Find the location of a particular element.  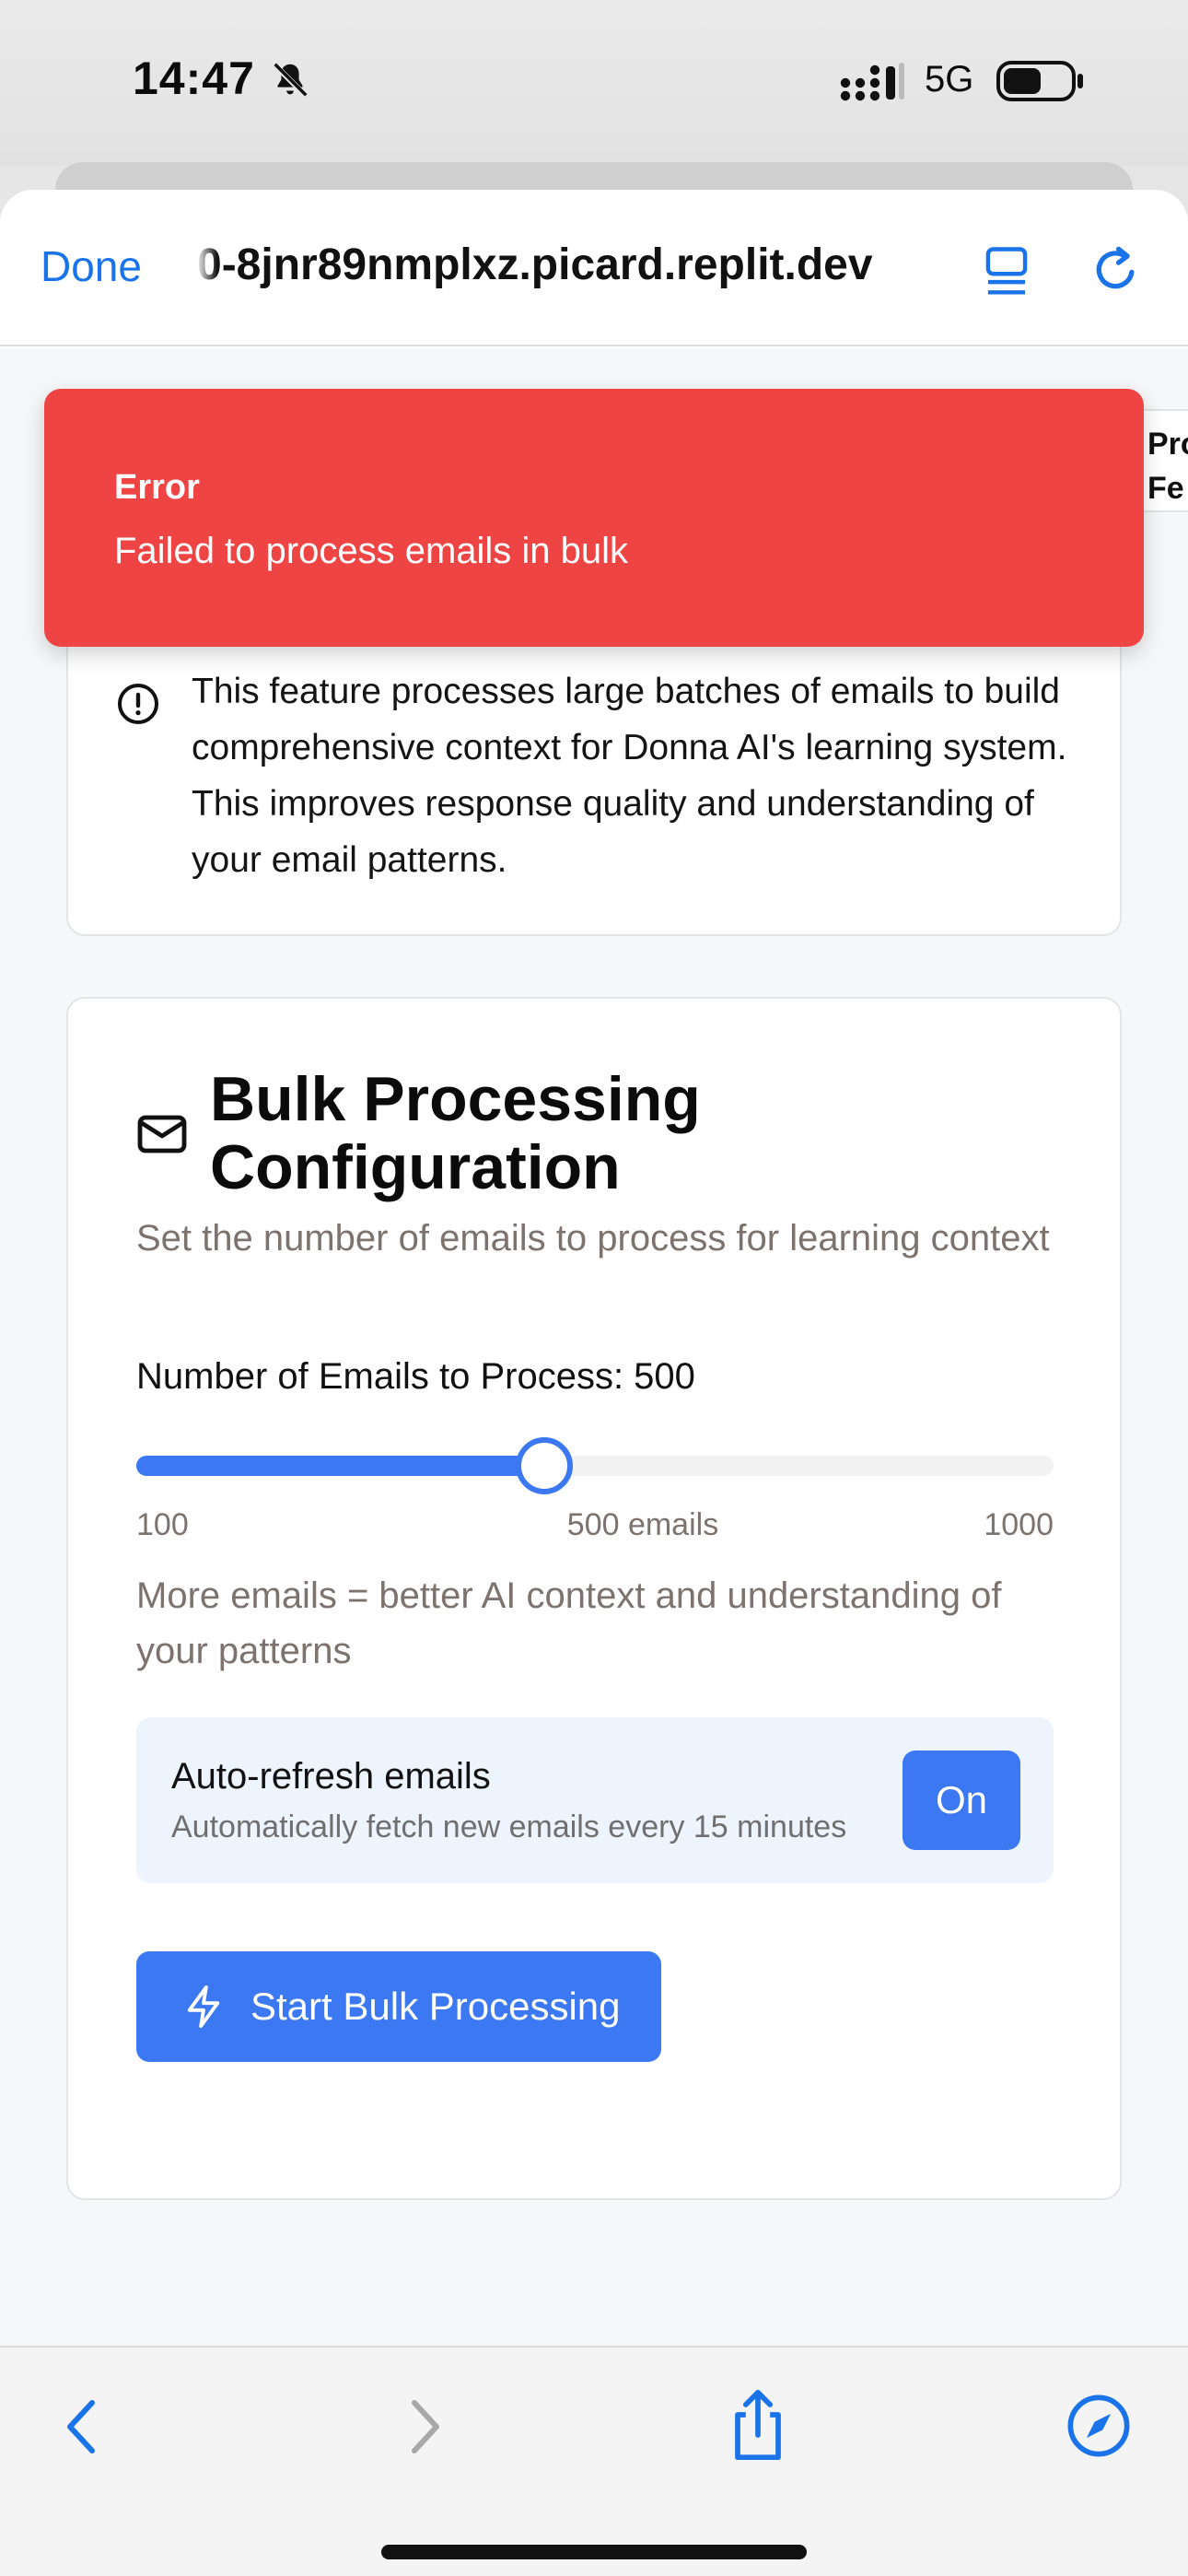

battery-icon is located at coordinates (1039, 81).